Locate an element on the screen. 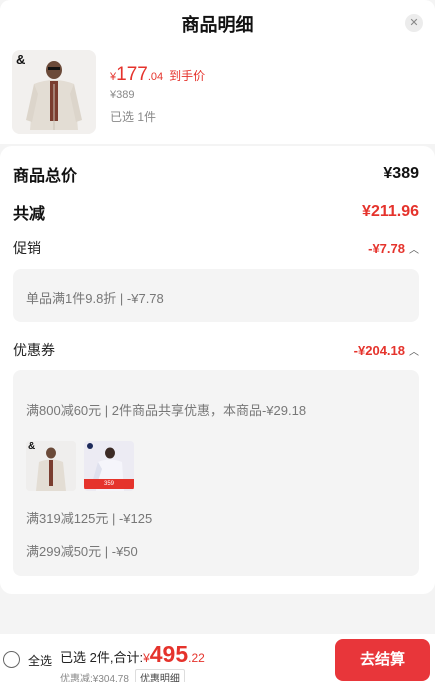  bottom-bar: 全选 已选 2件,合计:¥495.22 优惠减:¥304.78 优惠明细 去结算 is located at coordinates (217, 658).